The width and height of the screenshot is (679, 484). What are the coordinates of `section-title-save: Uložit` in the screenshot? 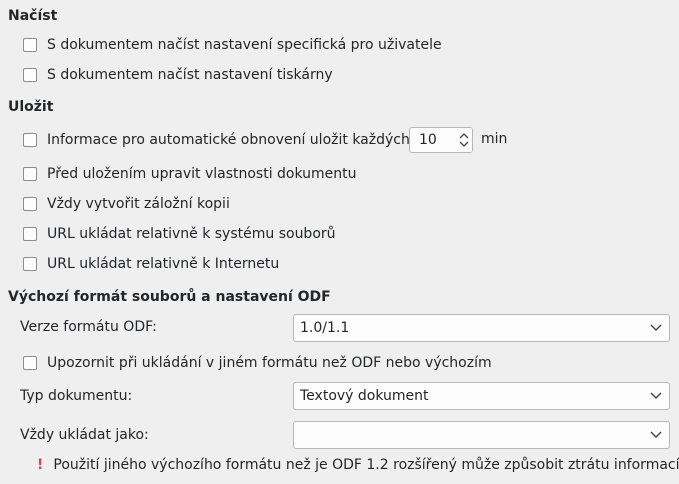 It's located at (31, 107).